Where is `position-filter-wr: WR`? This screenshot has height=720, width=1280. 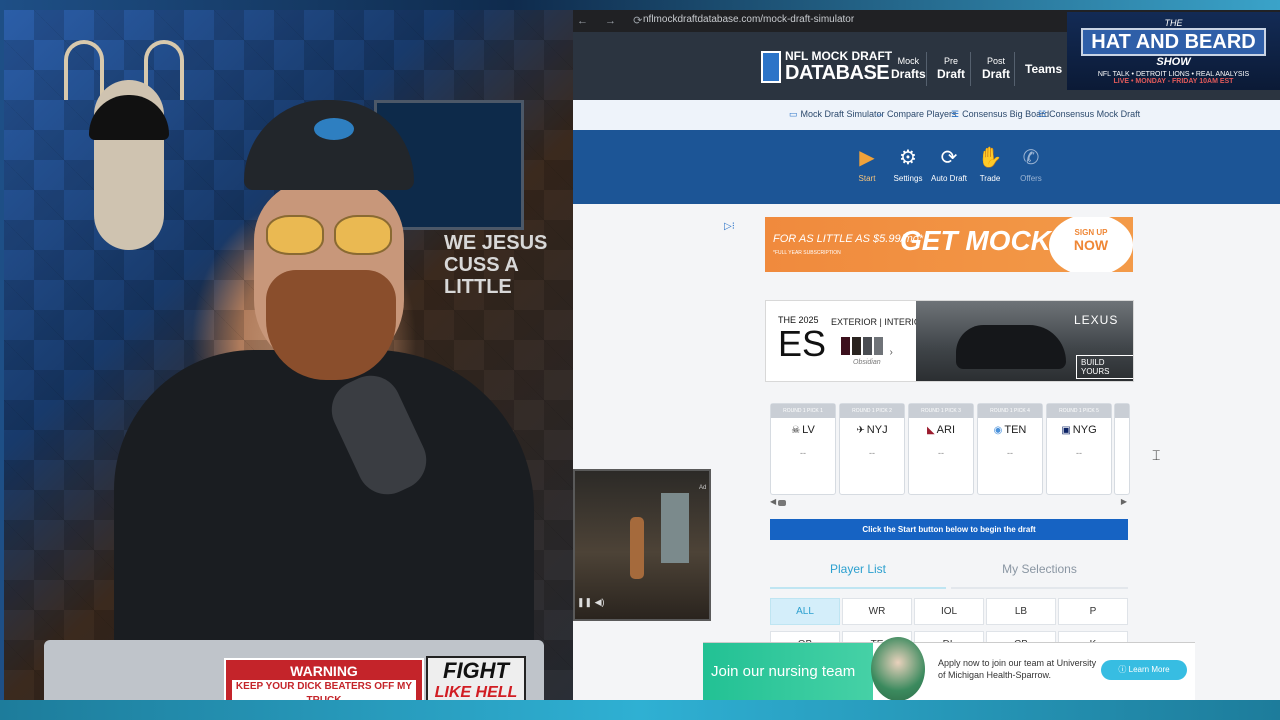
position-filter-wr: WR is located at coordinates (877, 611).